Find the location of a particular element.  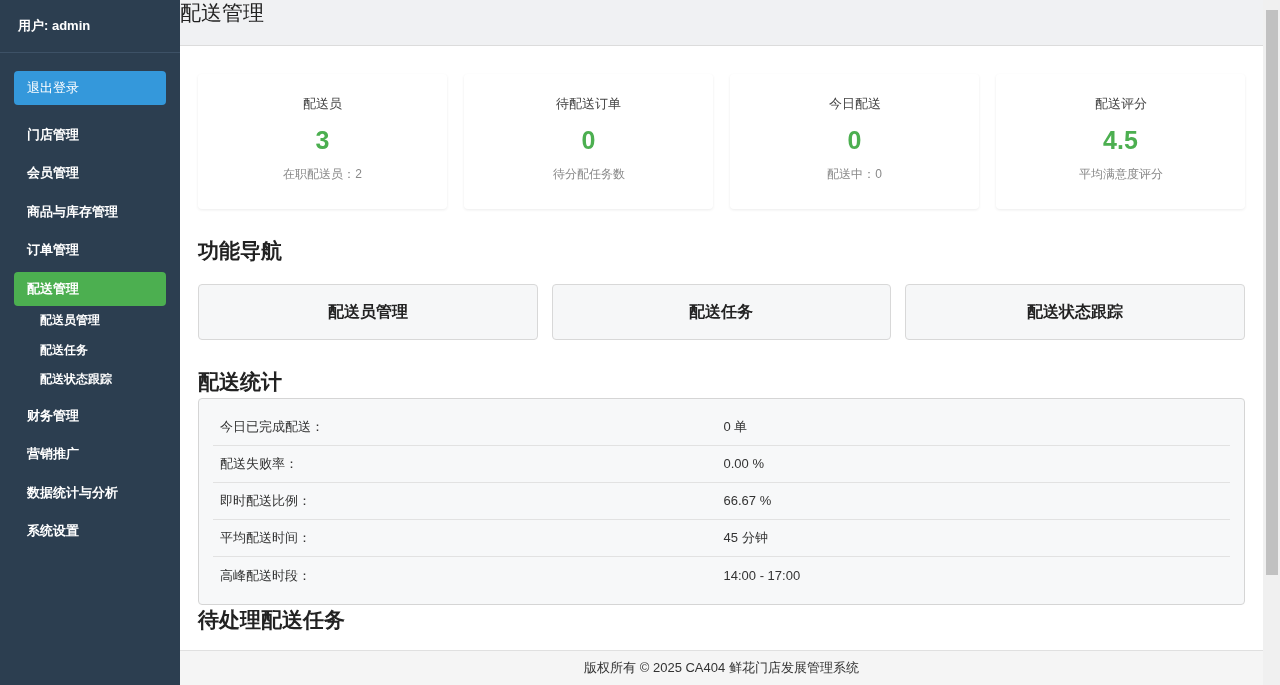

stat-title: 配送员 is located at coordinates (322, 104).